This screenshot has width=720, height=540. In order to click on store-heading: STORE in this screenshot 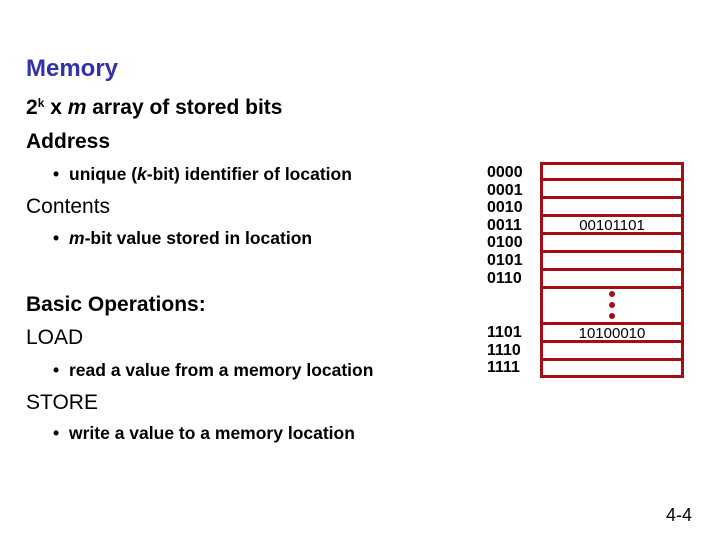, I will do `click(62, 402)`.